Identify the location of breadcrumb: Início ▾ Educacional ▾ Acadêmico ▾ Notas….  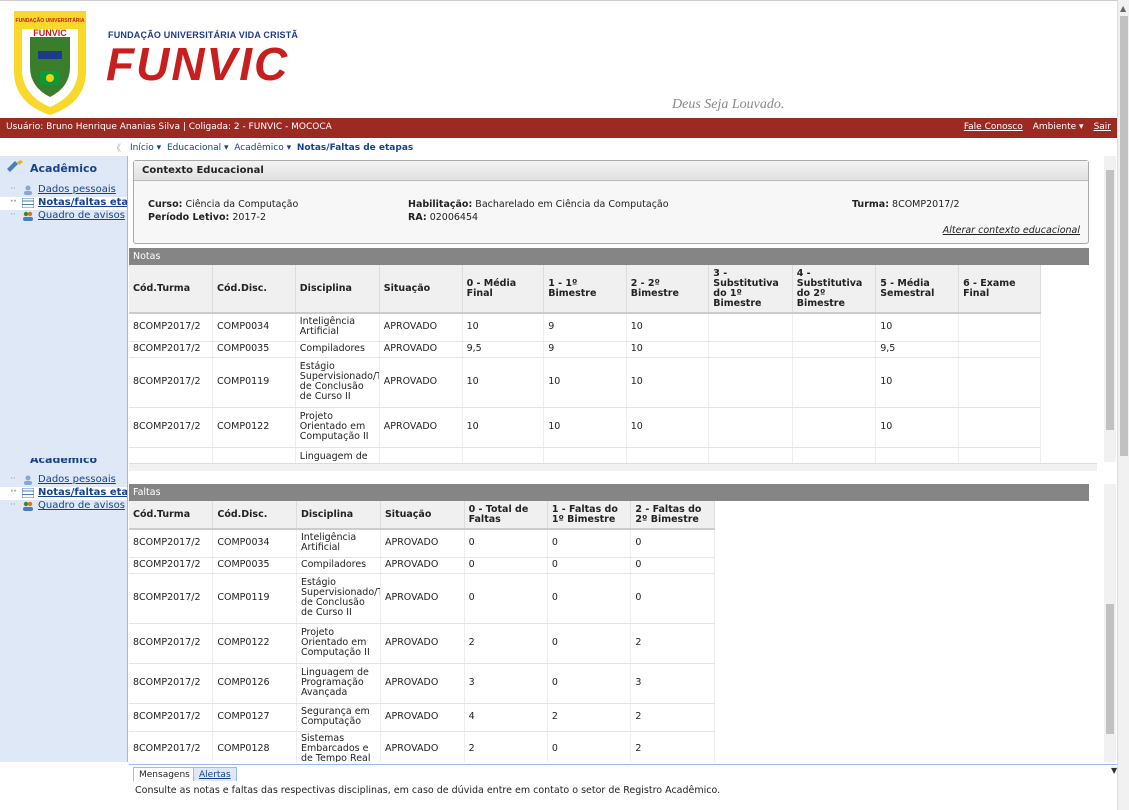
(271, 148).